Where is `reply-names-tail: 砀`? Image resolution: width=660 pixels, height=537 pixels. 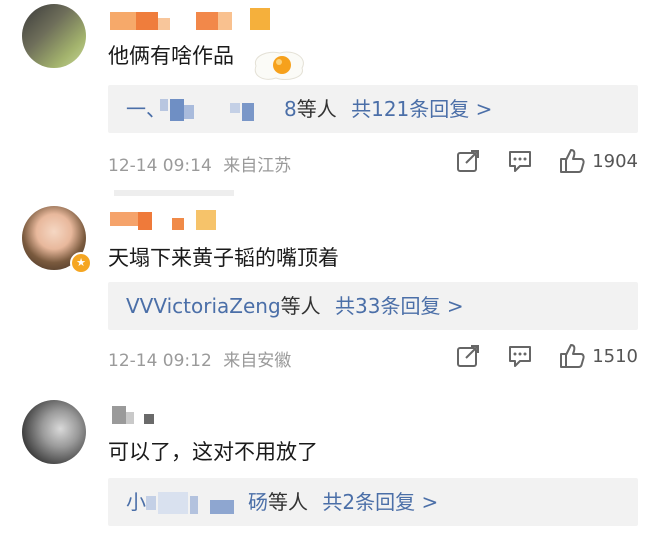
reply-names-tail: 砀 is located at coordinates (258, 502).